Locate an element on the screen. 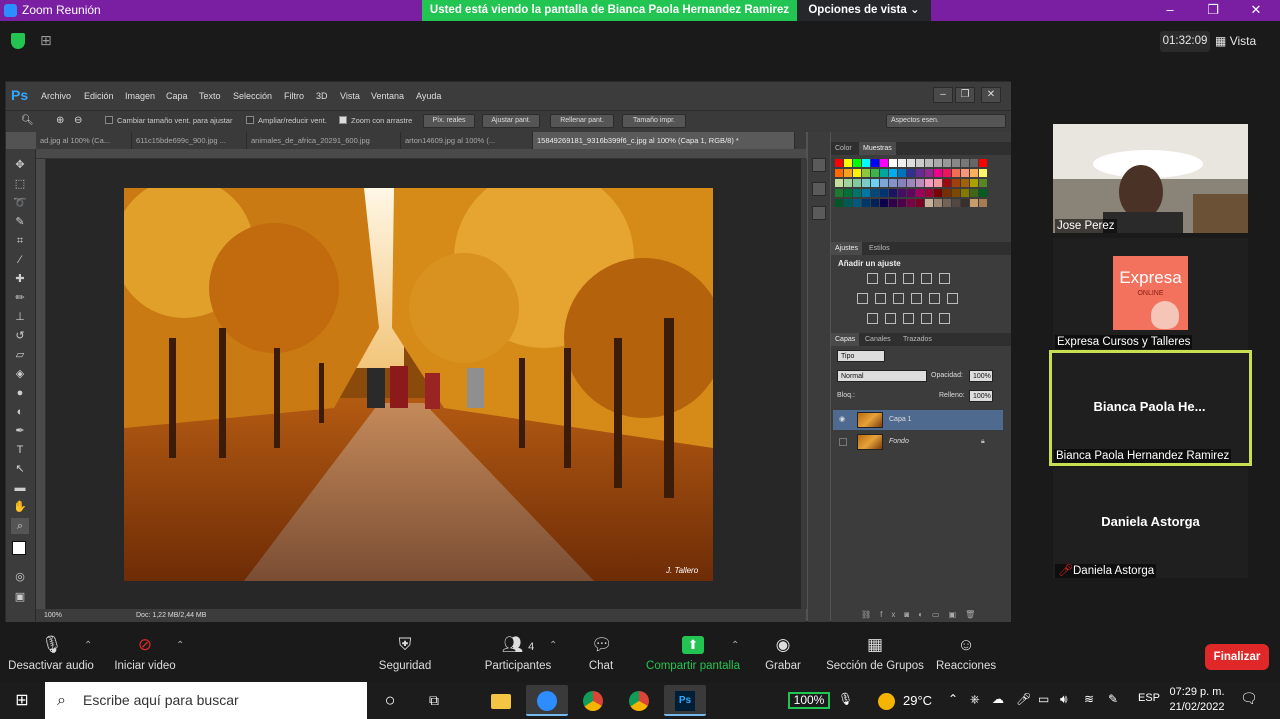 This screenshot has height=719, width=1280. dodge-tool-icon: ◐ is located at coordinates (20, 412).